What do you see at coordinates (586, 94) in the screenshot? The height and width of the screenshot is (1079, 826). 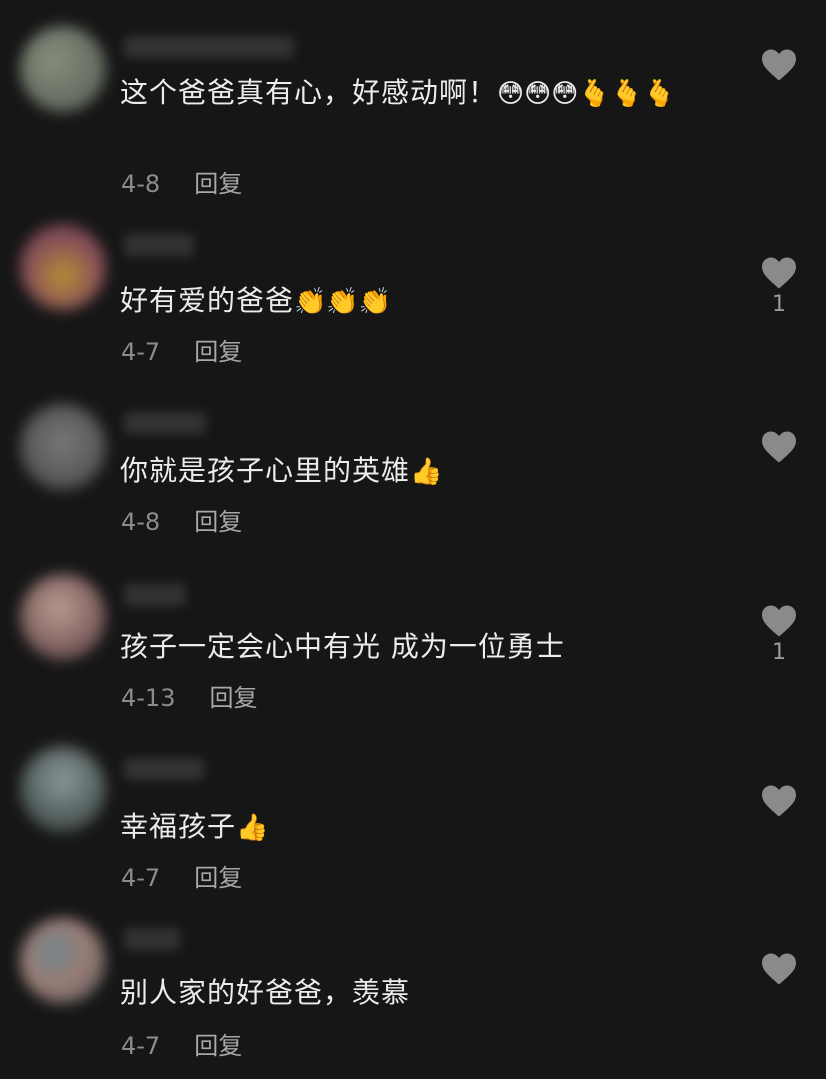 I see `comment-emojis: 😳😳😳🫰🫰🫰` at bounding box center [586, 94].